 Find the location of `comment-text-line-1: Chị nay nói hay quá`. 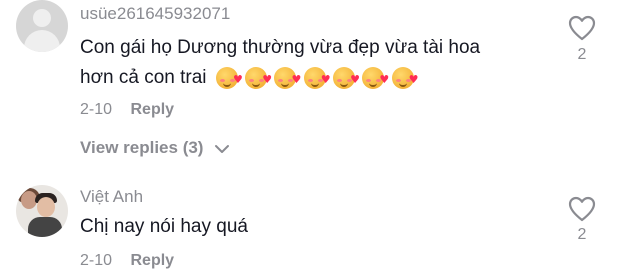

comment-text-line-1: Chị nay nói hay quá is located at coordinates (164, 226).